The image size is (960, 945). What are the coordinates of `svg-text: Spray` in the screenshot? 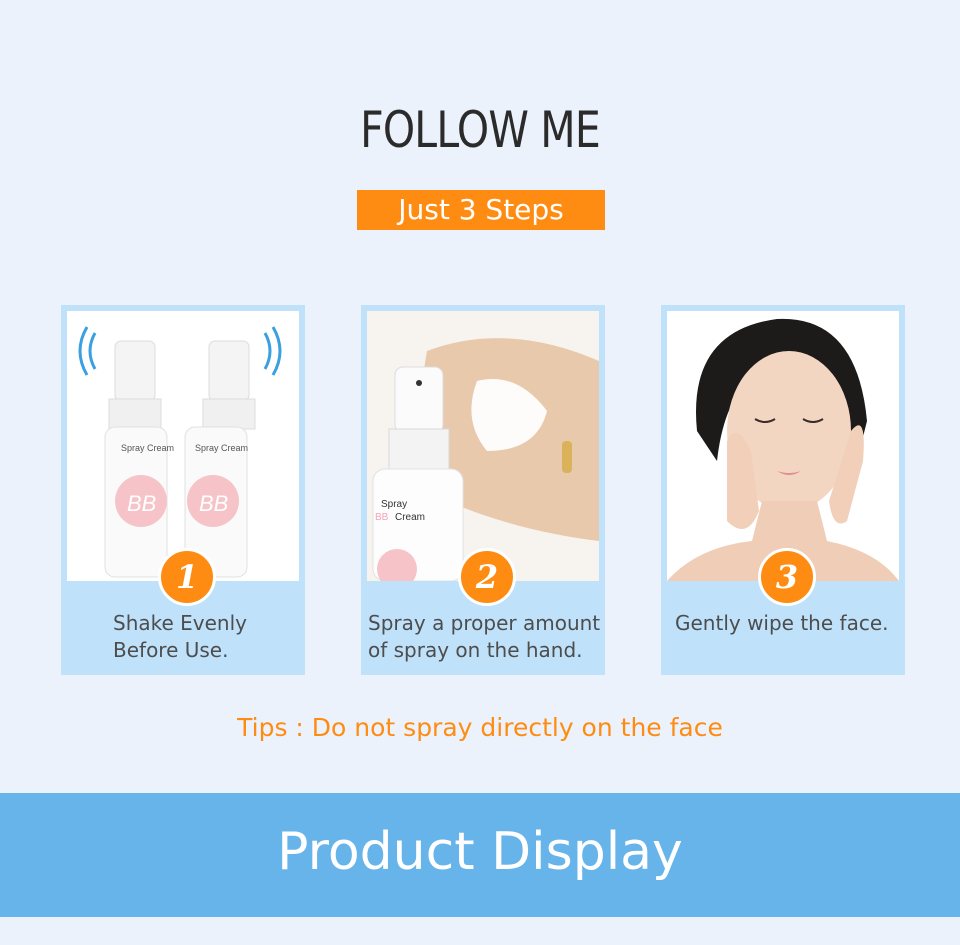 It's located at (394, 504).